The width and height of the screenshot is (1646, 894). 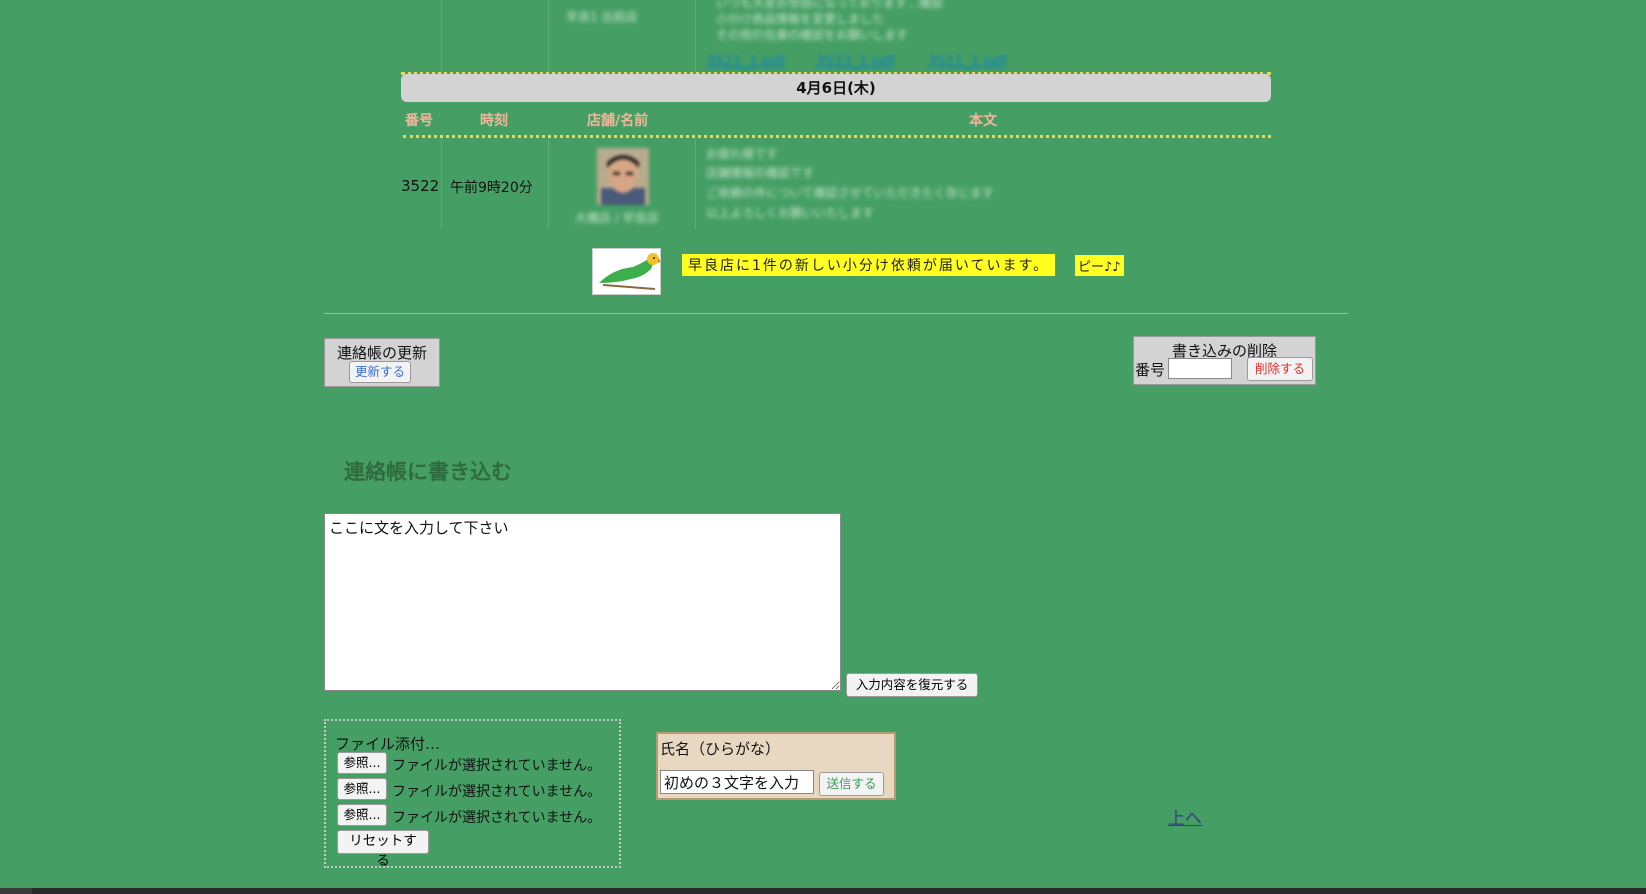 I want to click on entry-store-name: 大橋店 / 早良店, so click(x=617, y=218).